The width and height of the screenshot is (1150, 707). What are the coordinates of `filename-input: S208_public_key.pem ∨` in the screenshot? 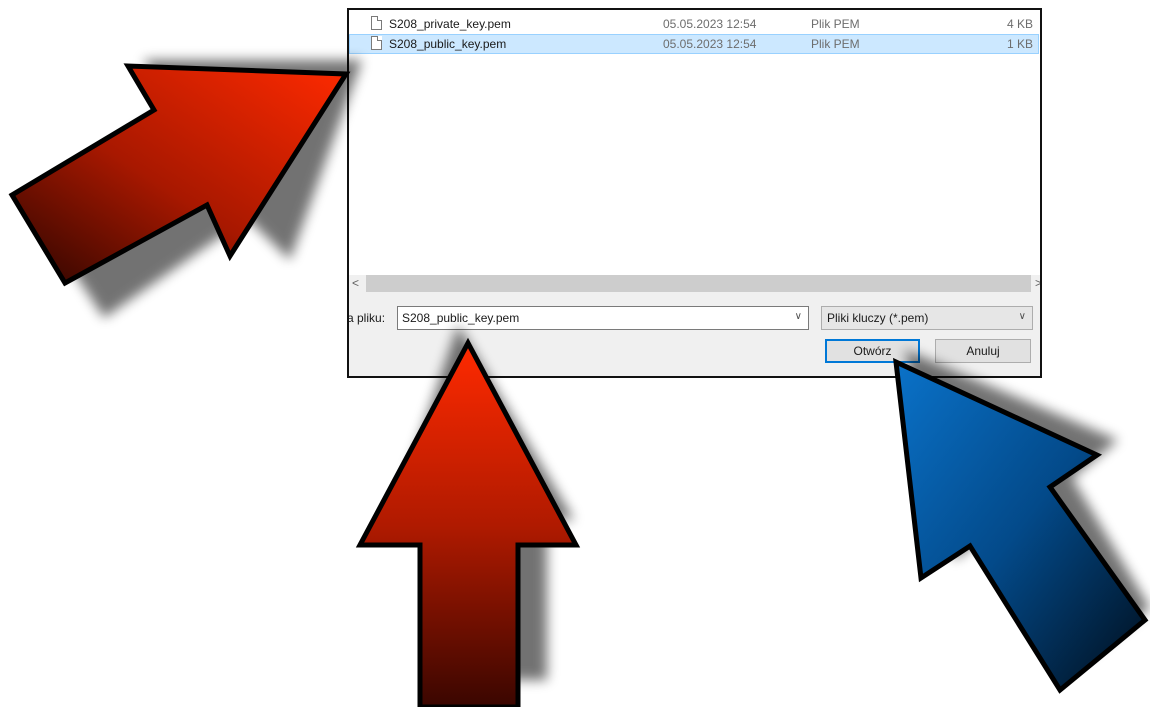 It's located at (603, 318).